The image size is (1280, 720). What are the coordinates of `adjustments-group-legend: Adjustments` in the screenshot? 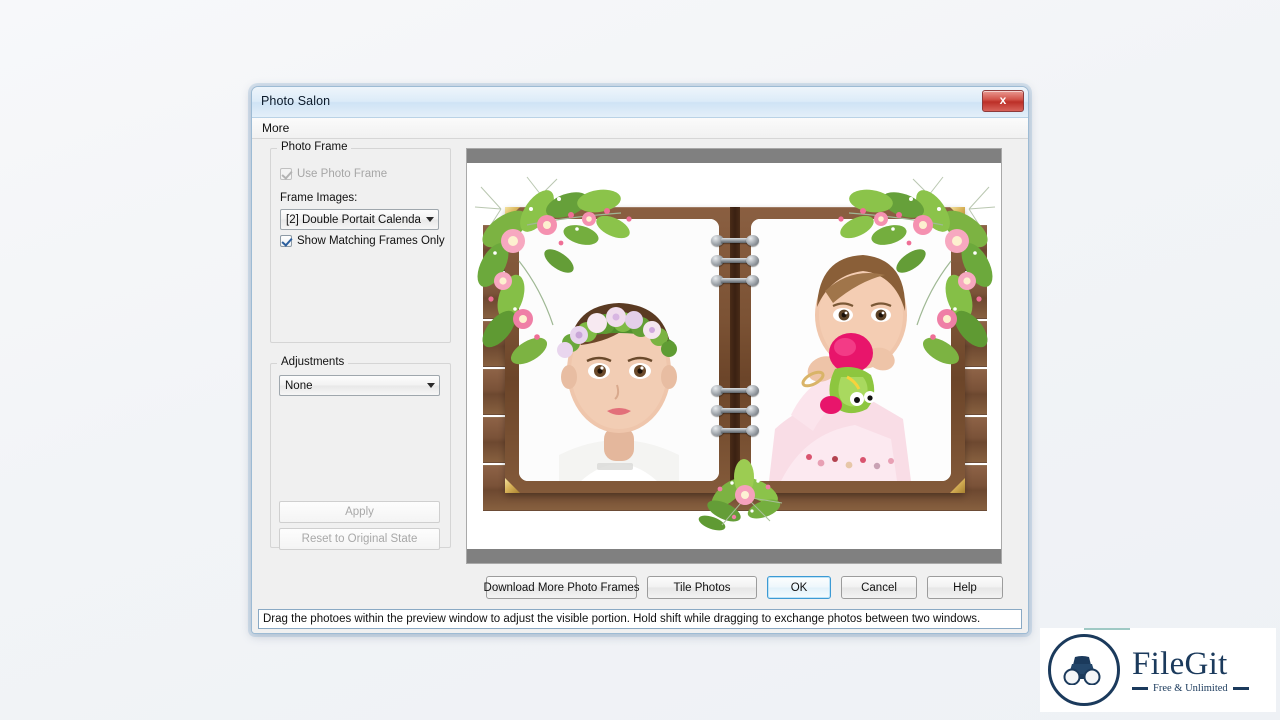 It's located at (313, 362).